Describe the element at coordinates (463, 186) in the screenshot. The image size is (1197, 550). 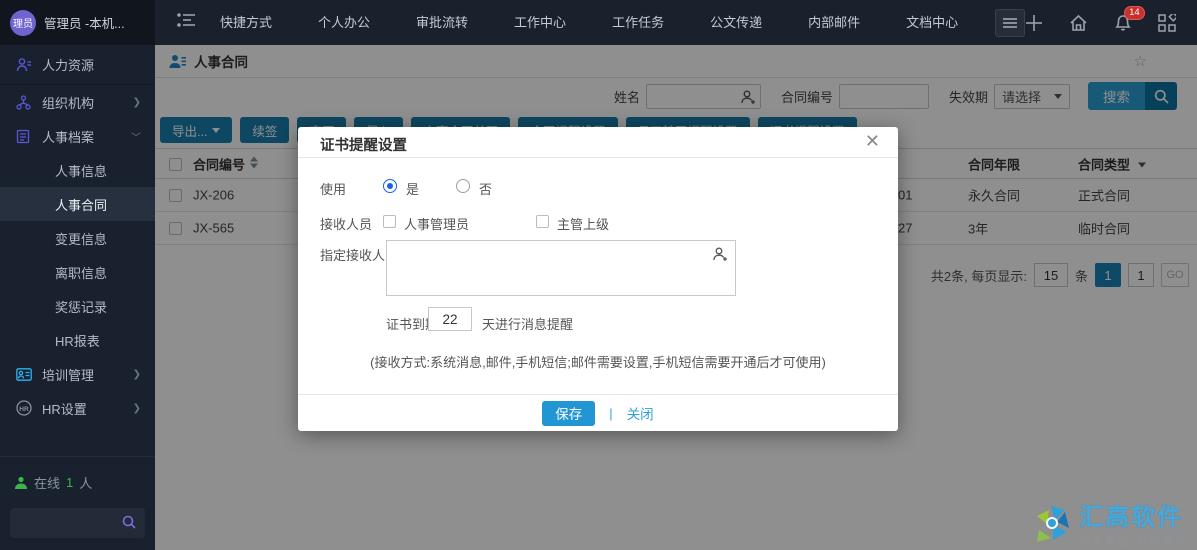
I see `use-no-radio` at that location.